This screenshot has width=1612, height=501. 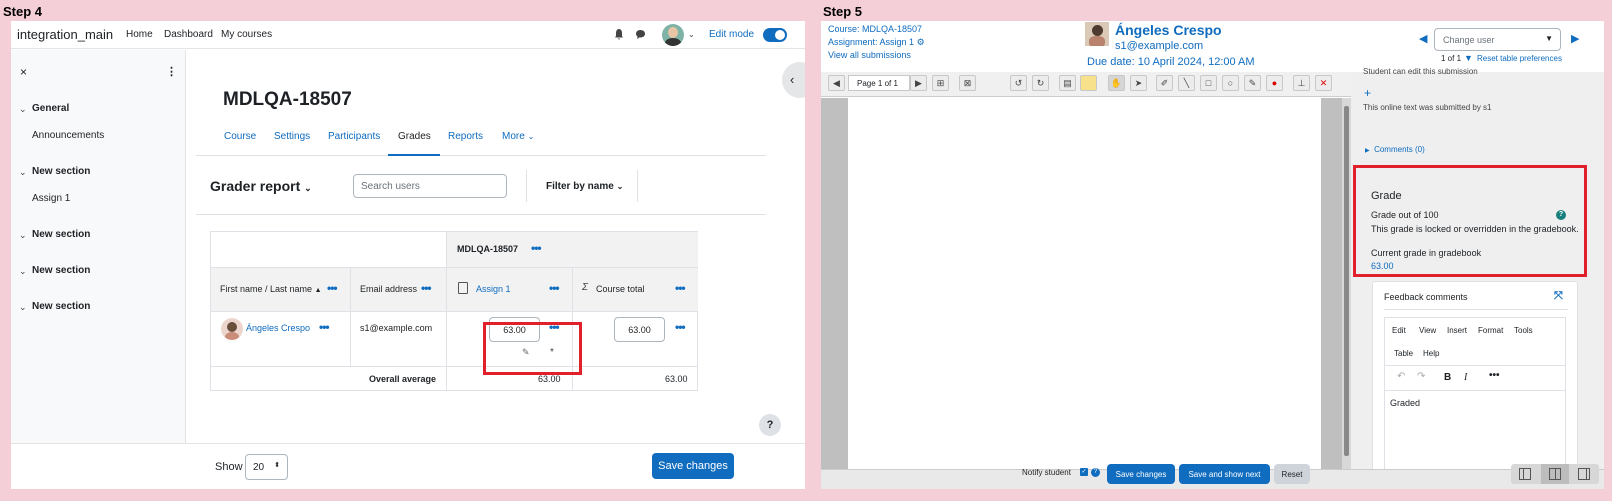 I want to click on total-cell-menu-button: •••, so click(x=680, y=327).